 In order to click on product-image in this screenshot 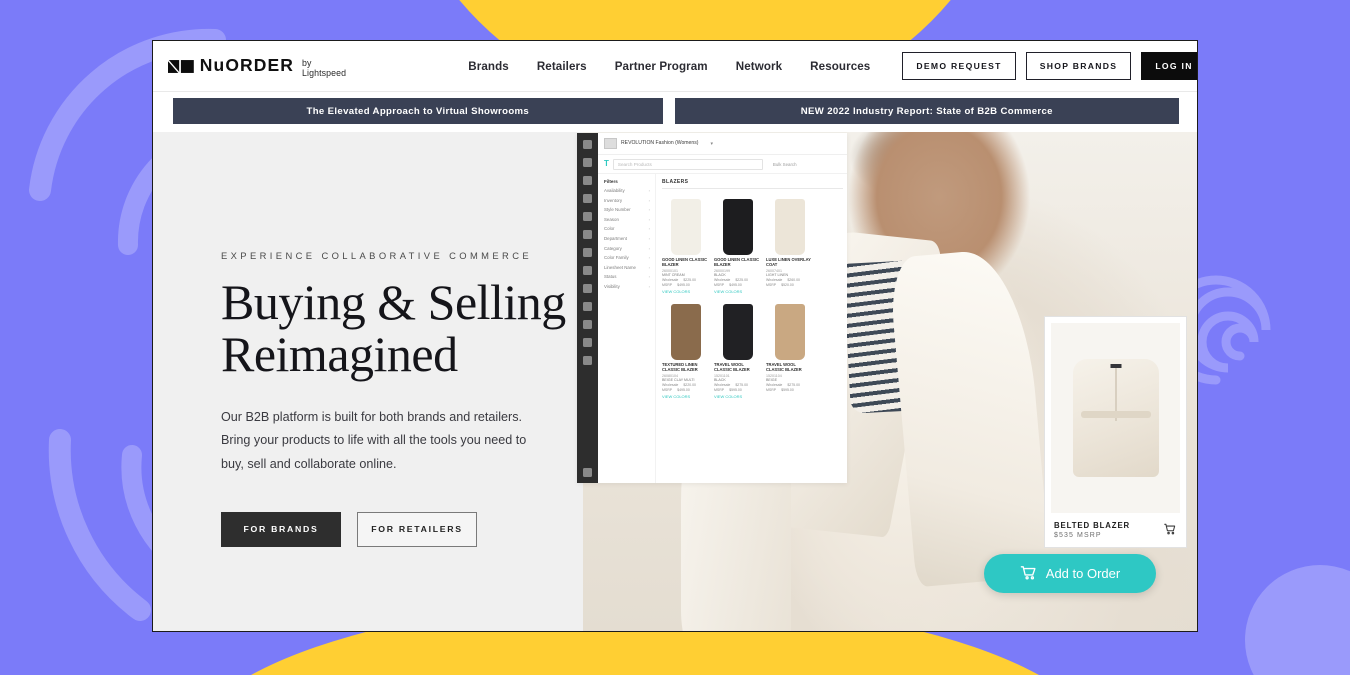, I will do `click(789, 224)`.